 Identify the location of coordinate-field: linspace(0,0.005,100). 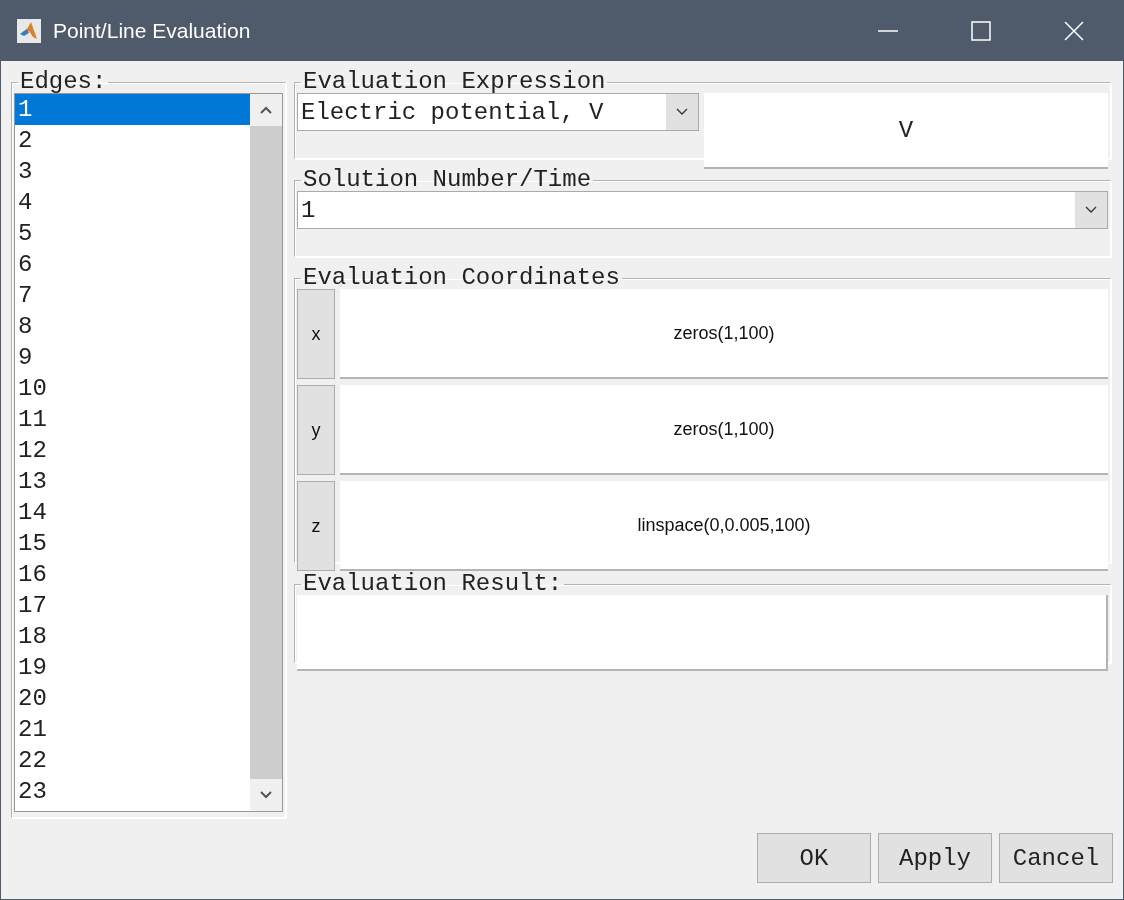
(724, 526).